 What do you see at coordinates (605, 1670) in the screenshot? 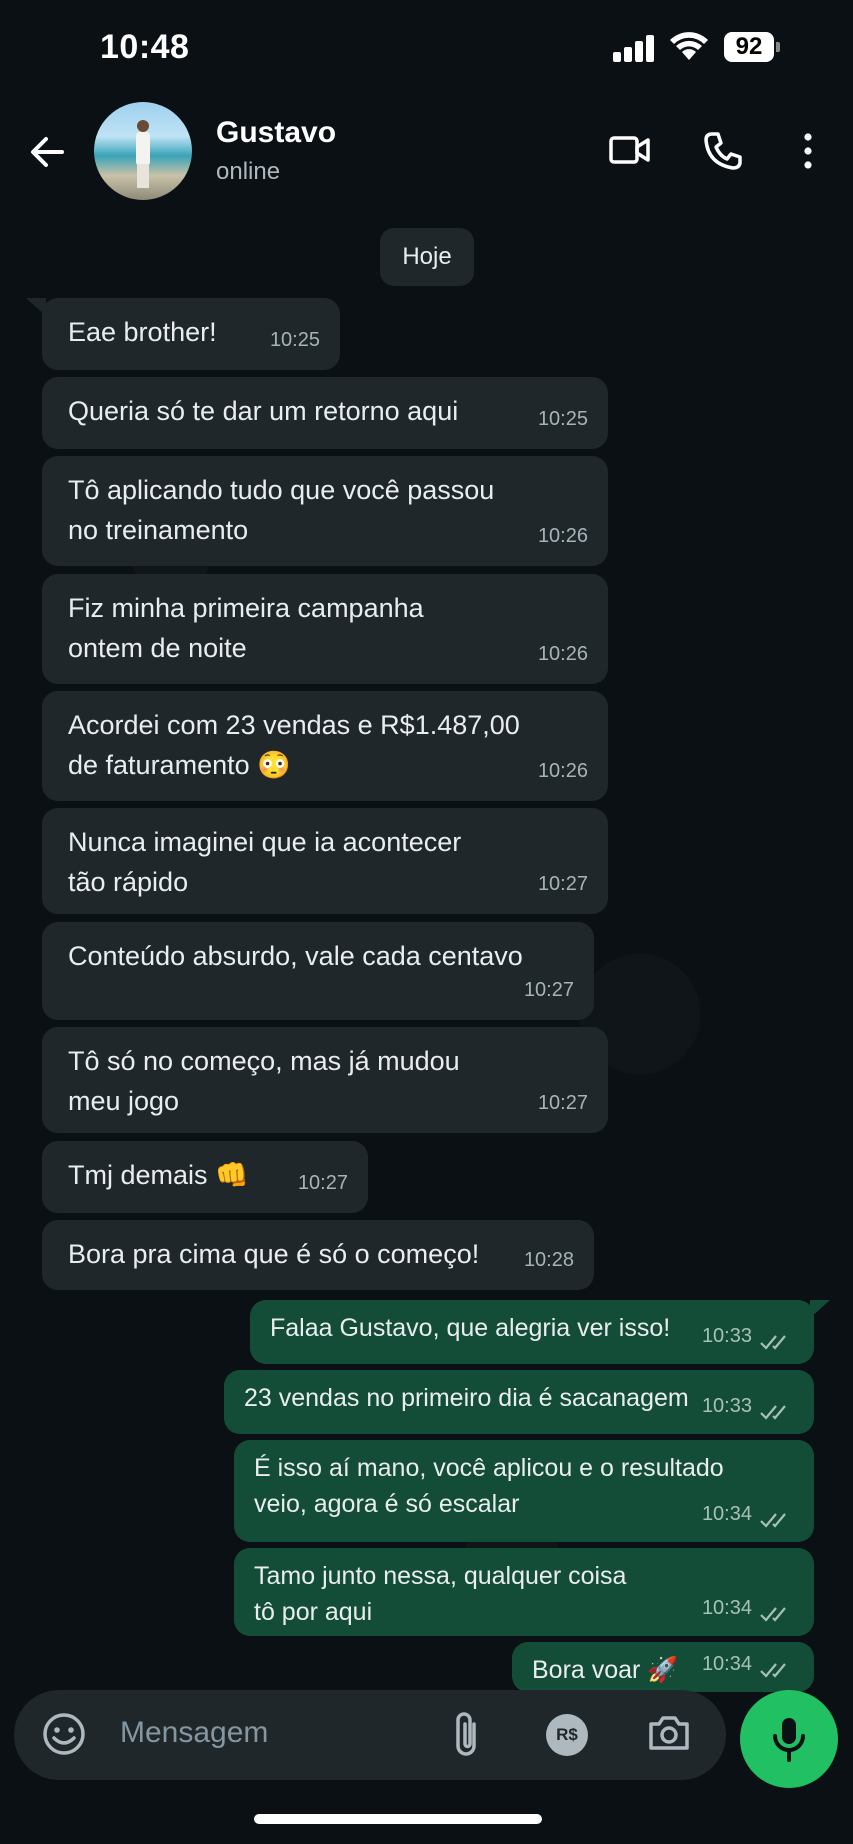
I see `message-text: Bora voar 🚀` at bounding box center [605, 1670].